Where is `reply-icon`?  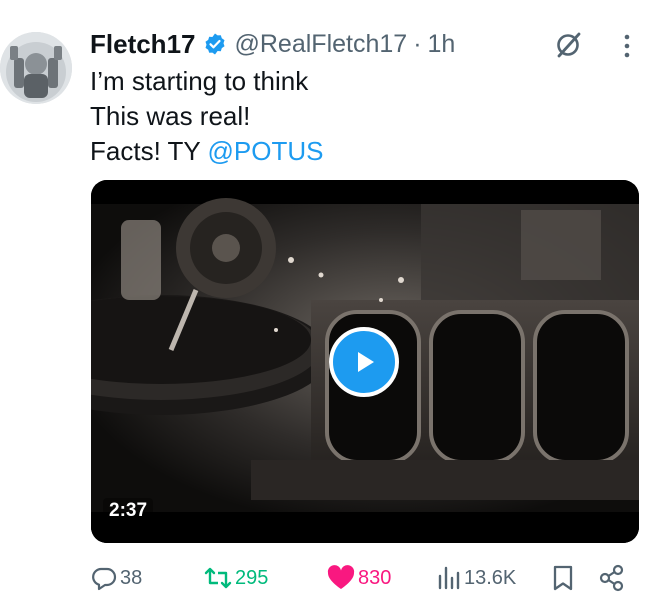
reply-icon is located at coordinates (104, 579).